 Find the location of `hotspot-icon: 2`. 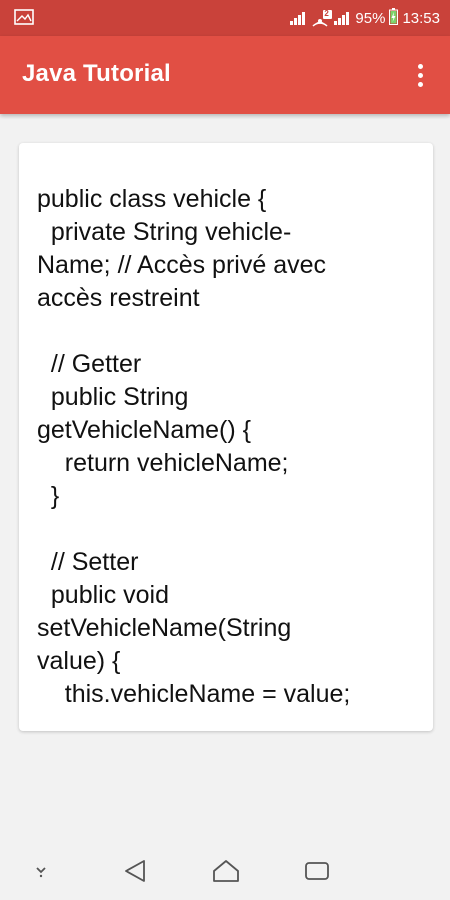

hotspot-icon: 2 is located at coordinates (322, 18).